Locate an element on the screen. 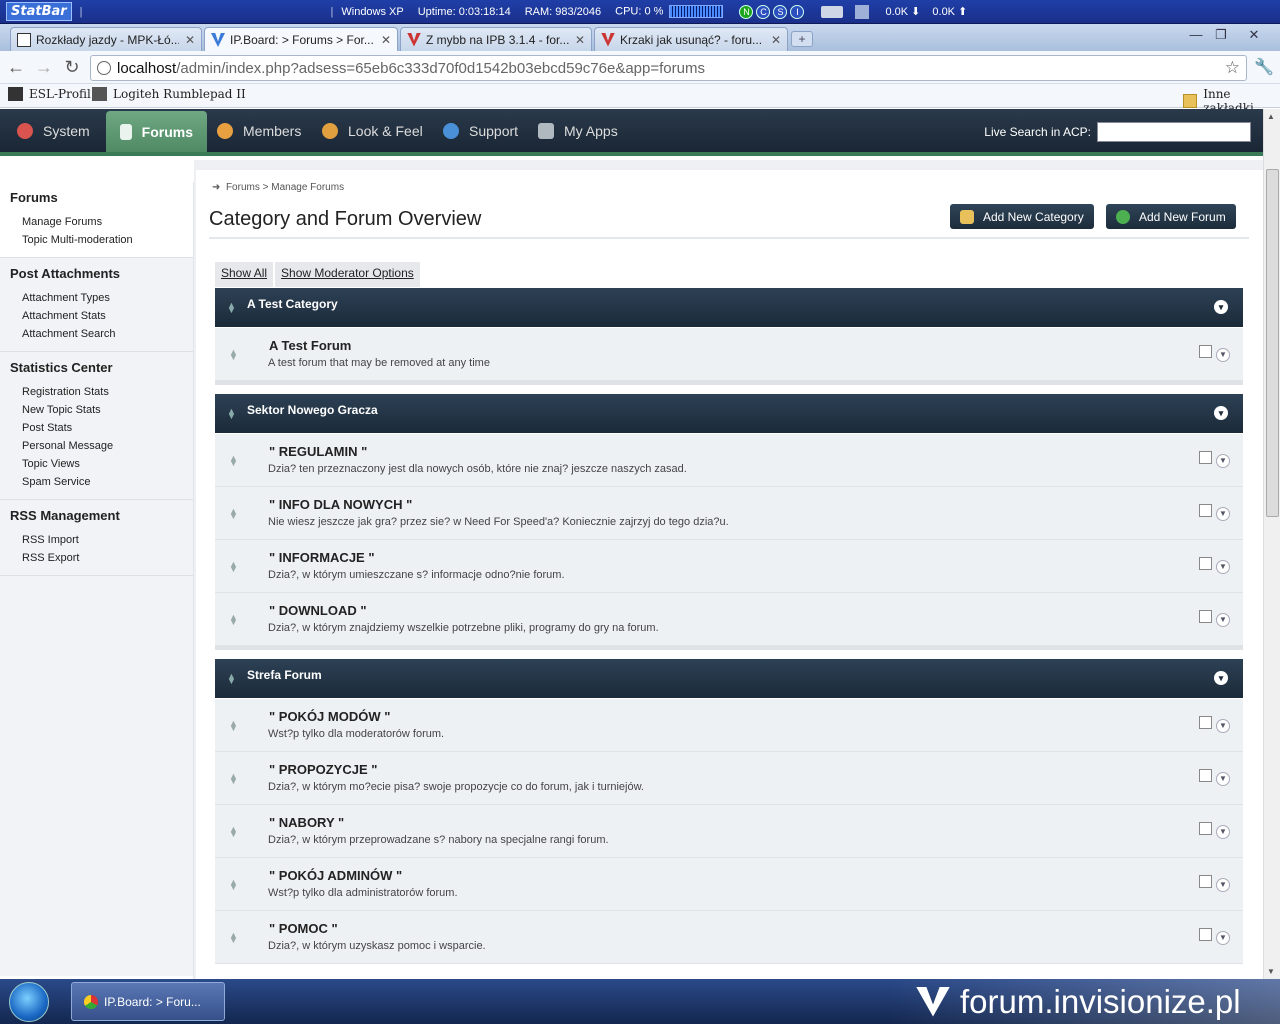 This screenshot has width=1280, height=1024. sidebar-item-personal-message: Personal Message is located at coordinates (96, 446).